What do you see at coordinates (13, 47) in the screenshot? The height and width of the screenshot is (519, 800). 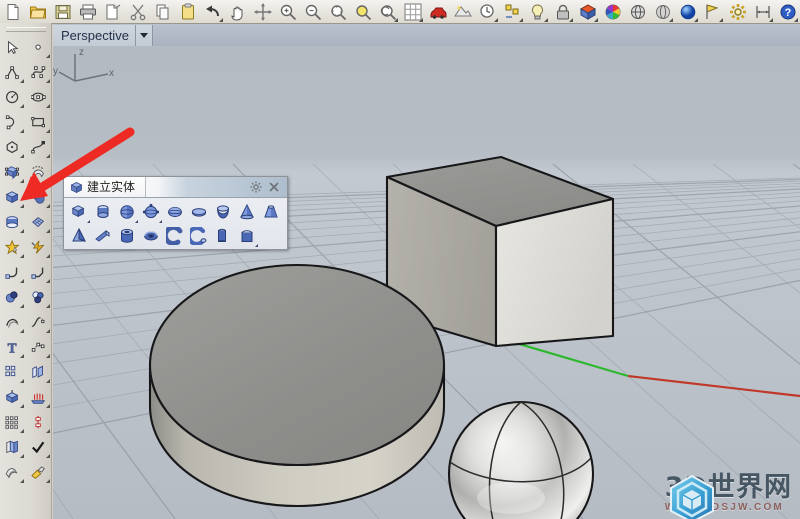 I see `select-arrow-icon` at bounding box center [13, 47].